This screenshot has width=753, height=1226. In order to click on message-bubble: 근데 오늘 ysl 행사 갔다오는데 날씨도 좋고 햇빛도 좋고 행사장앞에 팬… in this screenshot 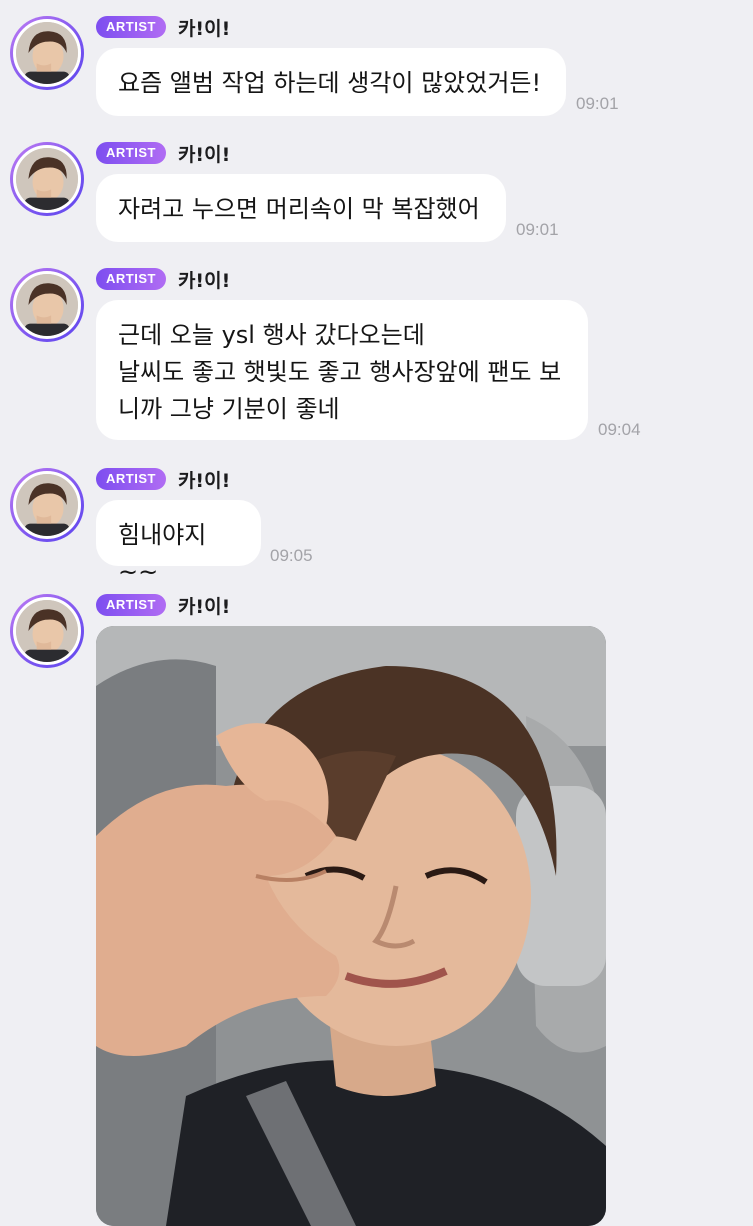, I will do `click(342, 370)`.